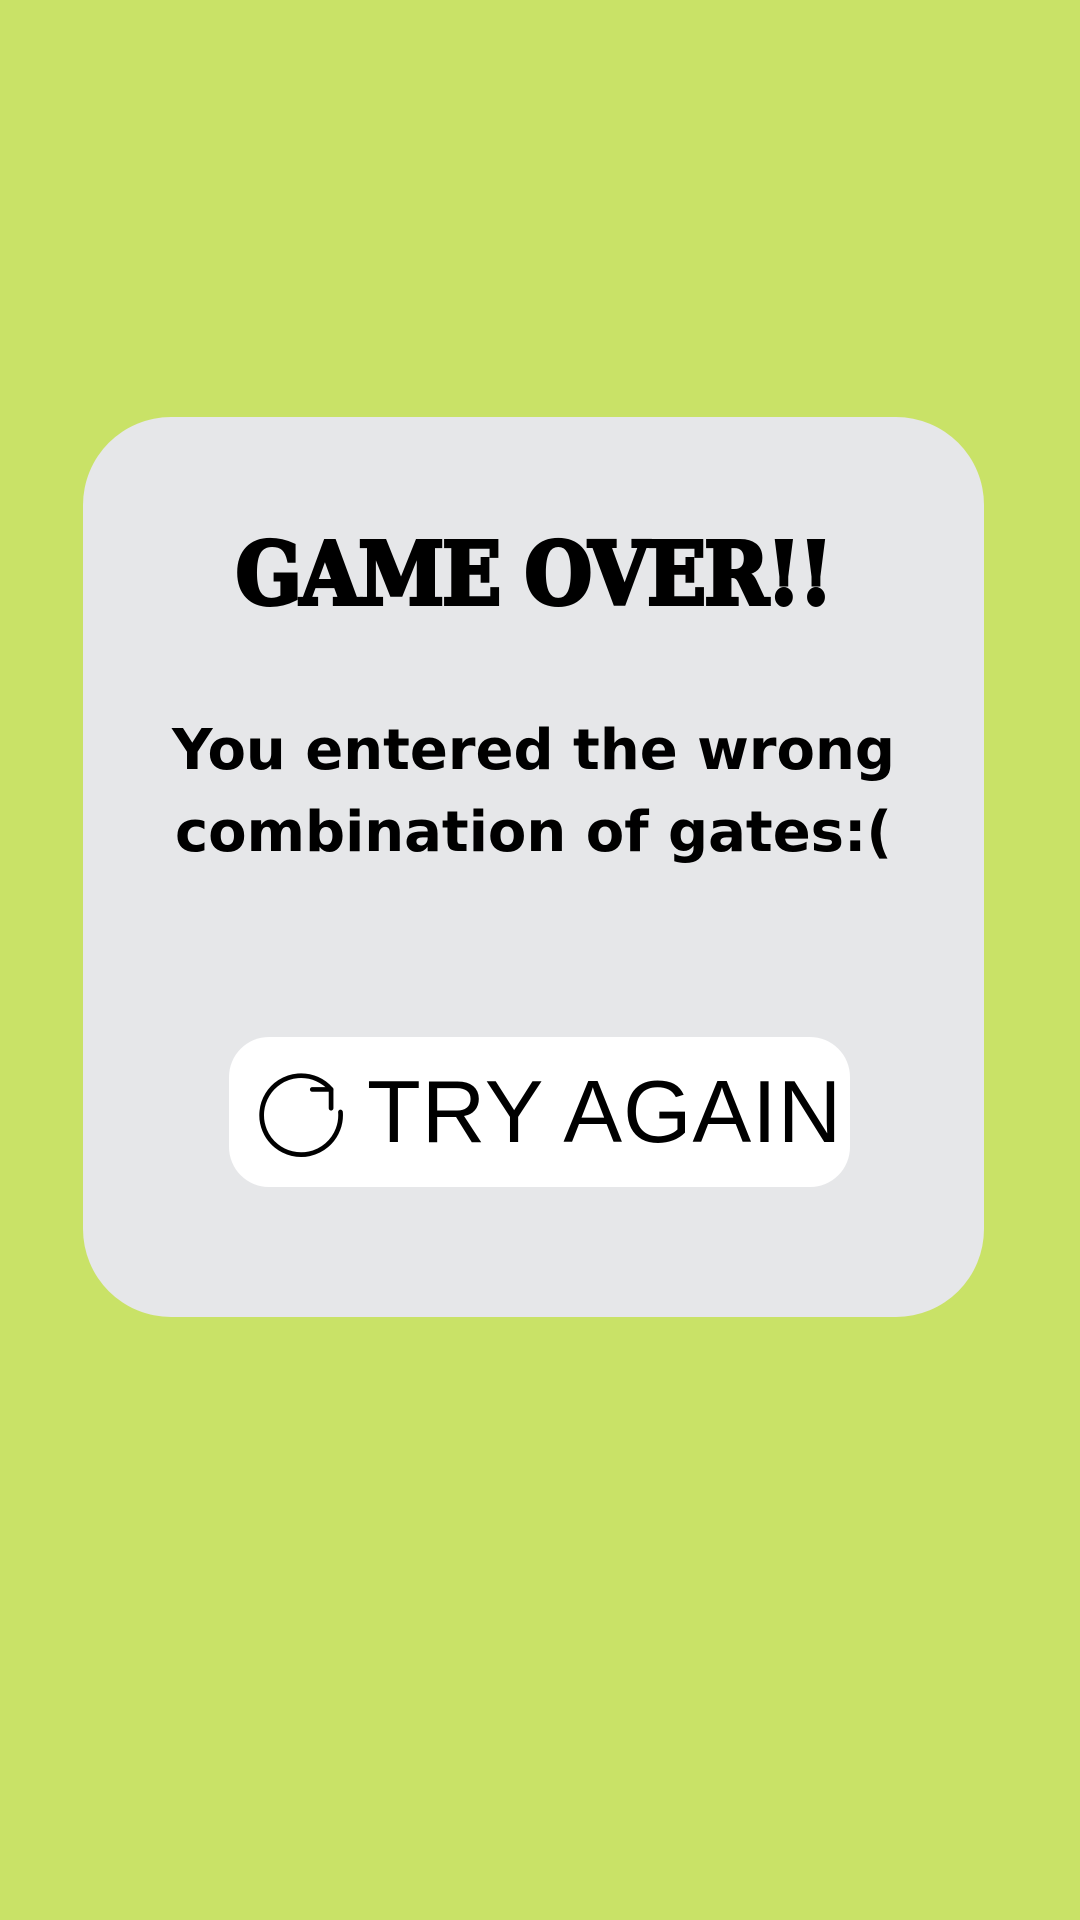 Image resolution: width=1080 pixels, height=1920 pixels. I want to click on try-again-button: TRY AGAIN, so click(539, 1112).